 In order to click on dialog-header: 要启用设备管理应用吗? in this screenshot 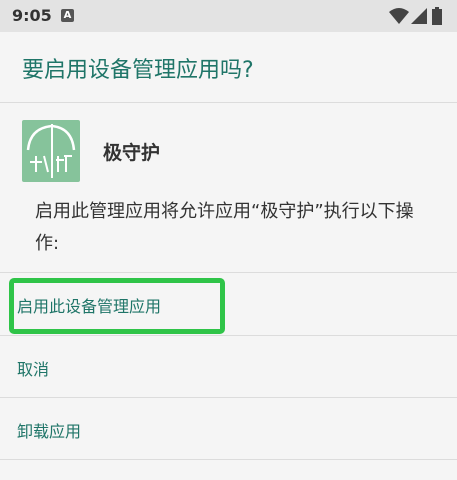, I will do `click(228, 67)`.